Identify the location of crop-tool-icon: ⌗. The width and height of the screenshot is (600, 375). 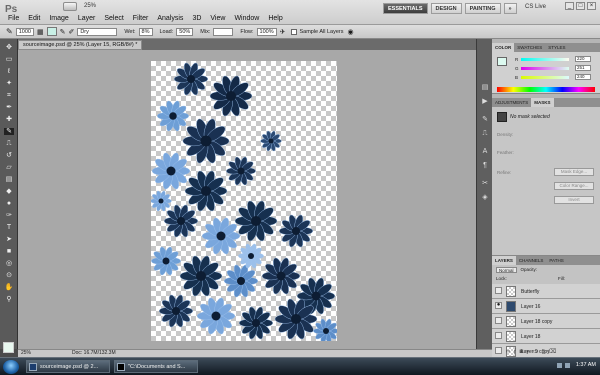
(9, 95).